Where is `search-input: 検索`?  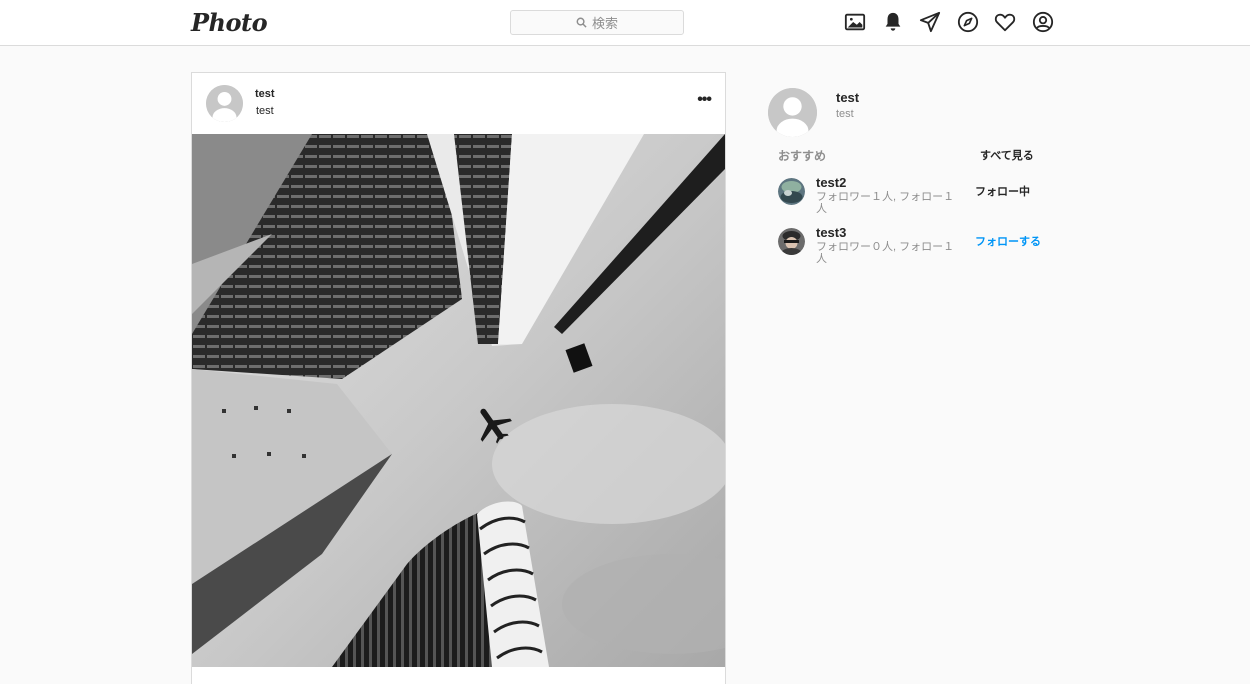
search-input: 検索 is located at coordinates (597, 22).